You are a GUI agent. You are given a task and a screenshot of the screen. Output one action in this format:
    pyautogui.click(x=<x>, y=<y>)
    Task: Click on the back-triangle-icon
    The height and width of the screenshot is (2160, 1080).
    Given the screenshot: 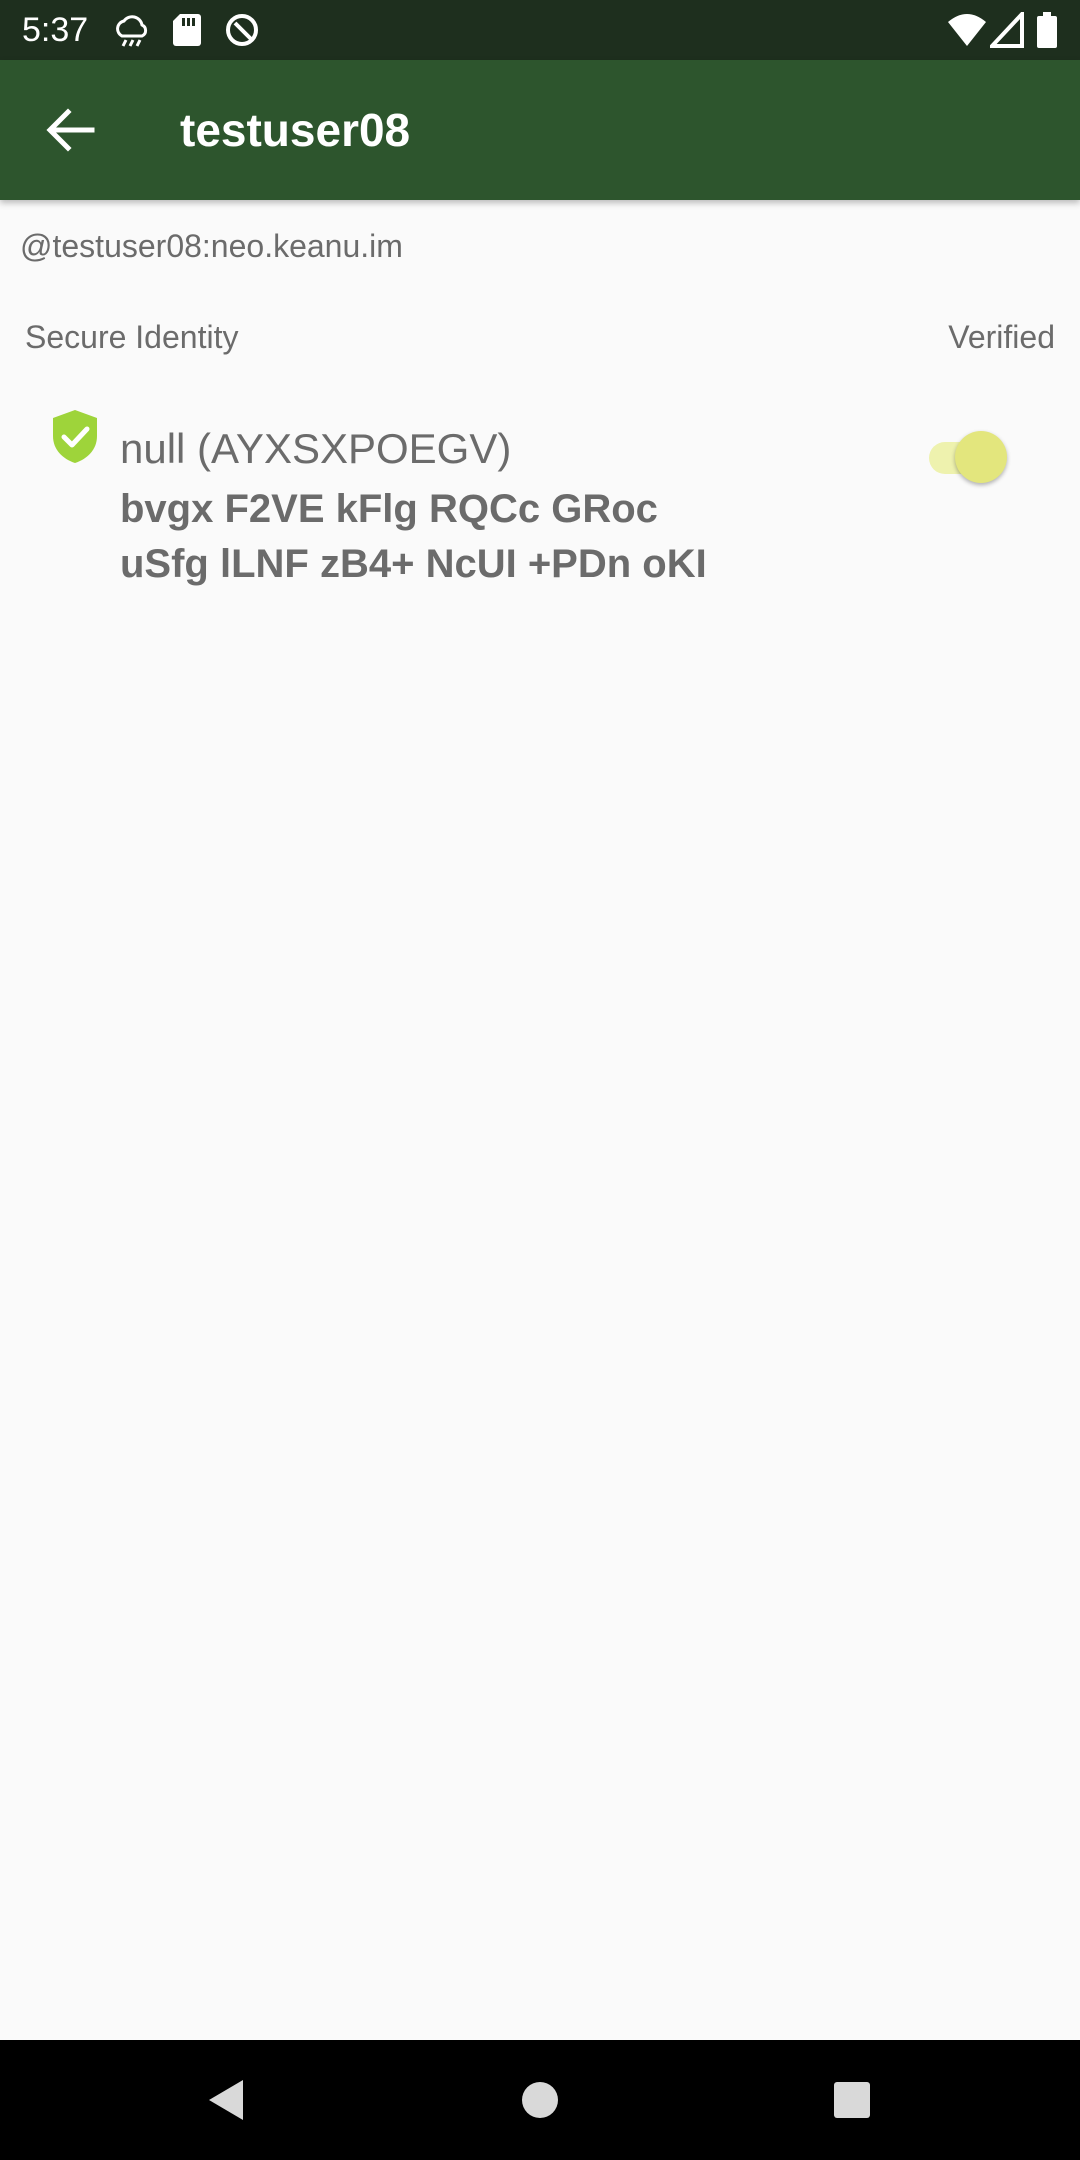 What is the action you would take?
    pyautogui.click(x=225, y=2100)
    